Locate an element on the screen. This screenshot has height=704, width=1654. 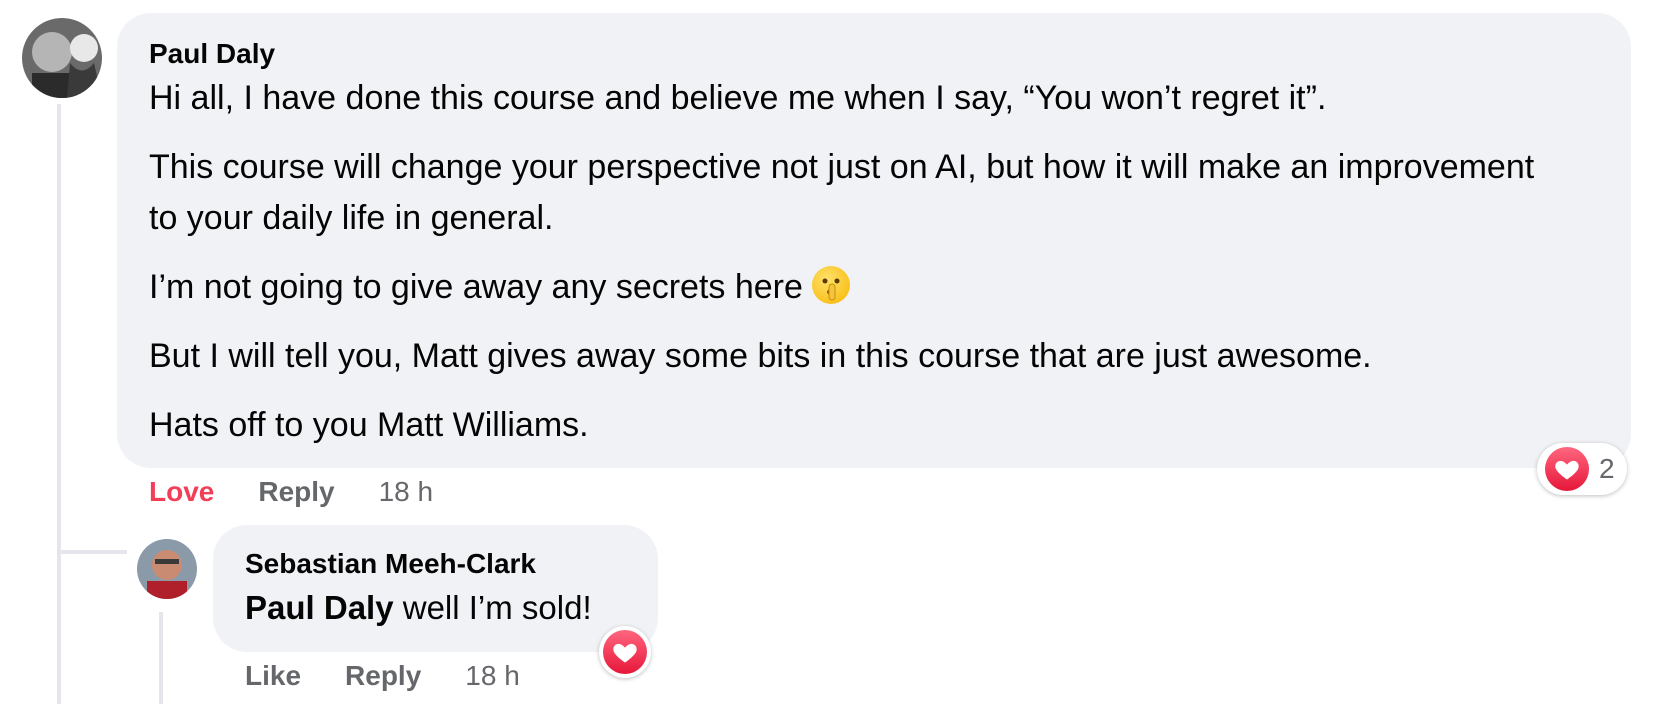
comment-author: Paul Daly is located at coordinates (874, 54).